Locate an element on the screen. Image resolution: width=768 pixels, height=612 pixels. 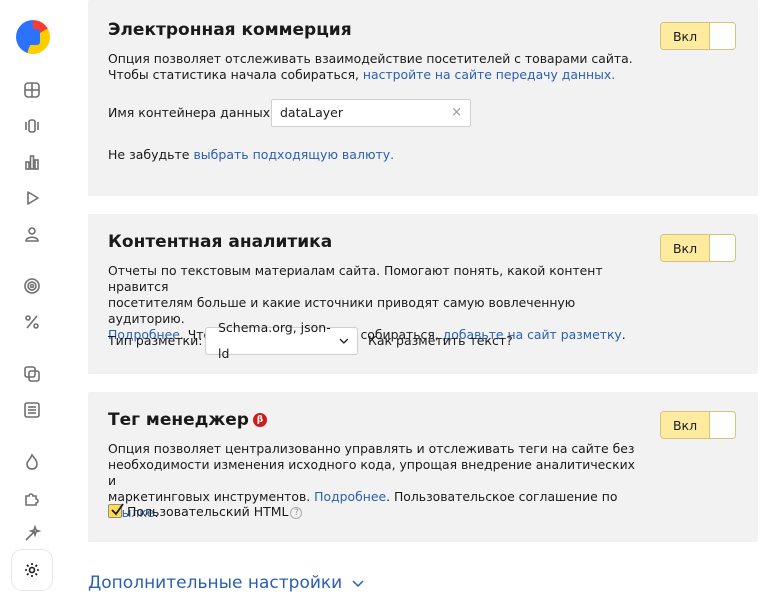
markup-type-select: Schema.org, json-ld is located at coordinates (281, 340).